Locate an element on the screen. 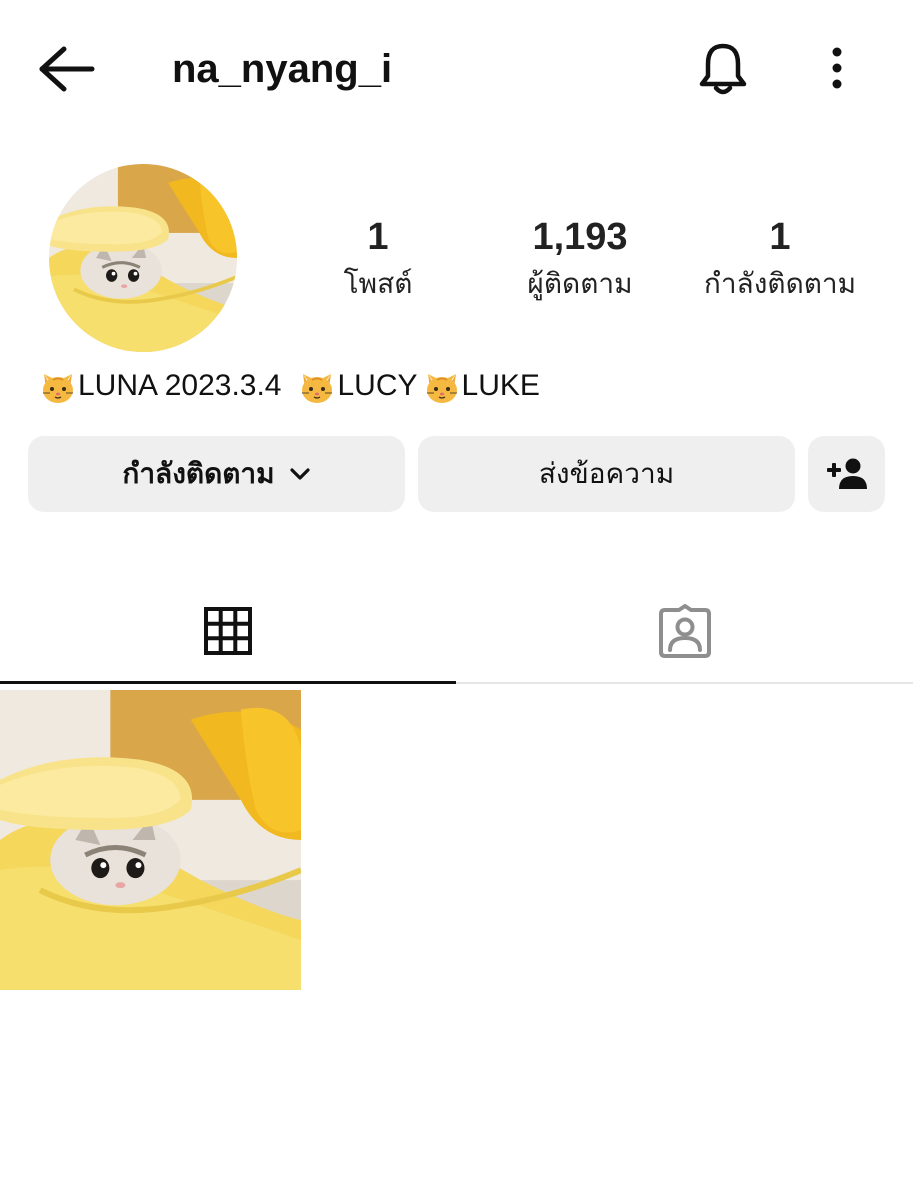  profile-username: na_nyang_i is located at coordinates (282, 69).